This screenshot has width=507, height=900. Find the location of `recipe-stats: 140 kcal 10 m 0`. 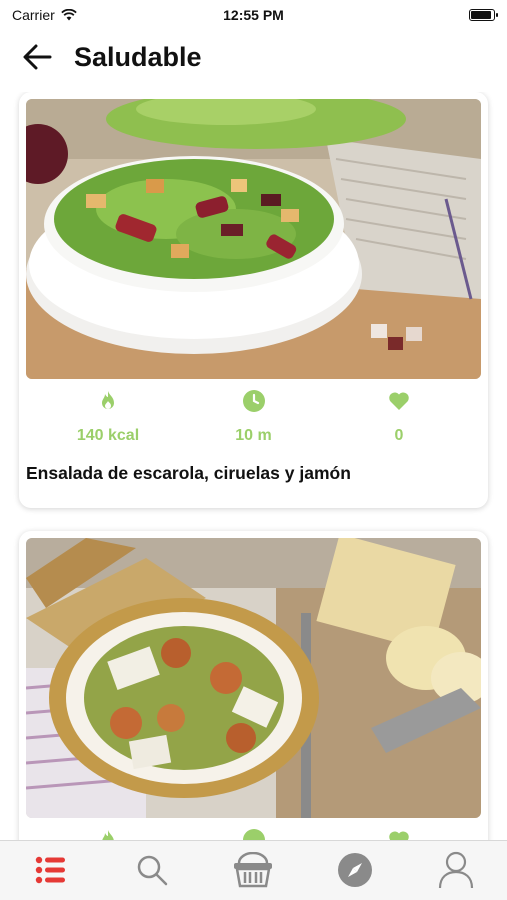

recipe-stats: 140 kcal 10 m 0 is located at coordinates (253, 412).